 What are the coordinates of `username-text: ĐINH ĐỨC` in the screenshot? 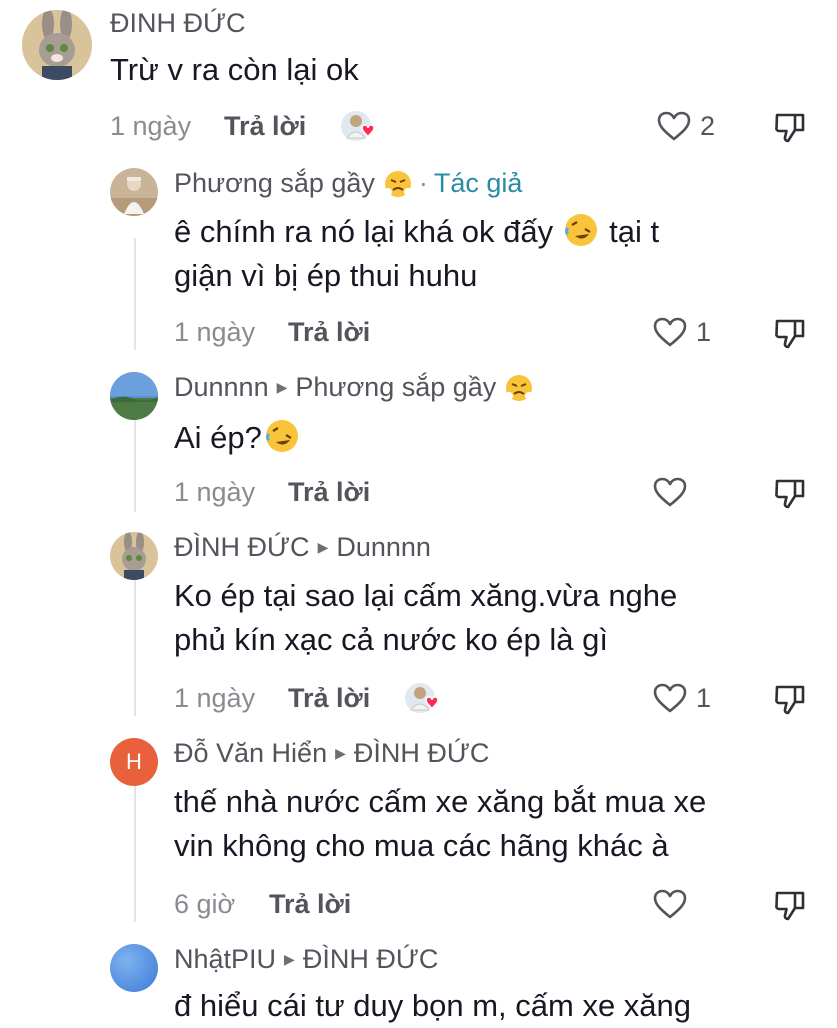 It's located at (178, 23).